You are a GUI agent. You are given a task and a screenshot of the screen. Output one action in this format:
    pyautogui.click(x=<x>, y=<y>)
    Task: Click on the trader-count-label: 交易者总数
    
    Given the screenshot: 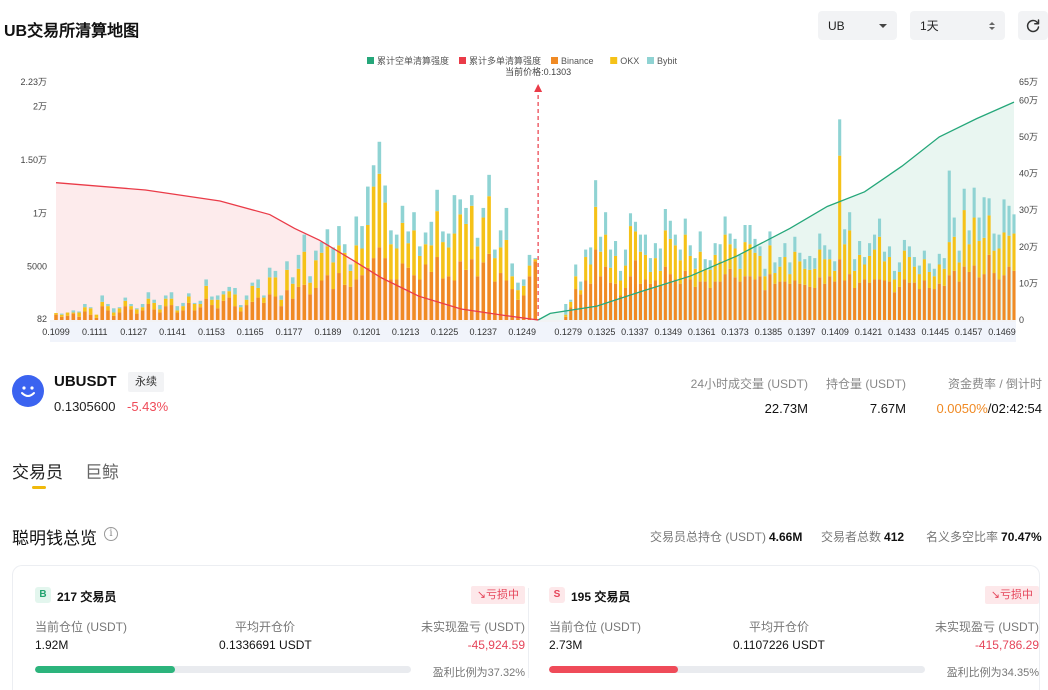 What is the action you would take?
    pyautogui.click(x=851, y=537)
    